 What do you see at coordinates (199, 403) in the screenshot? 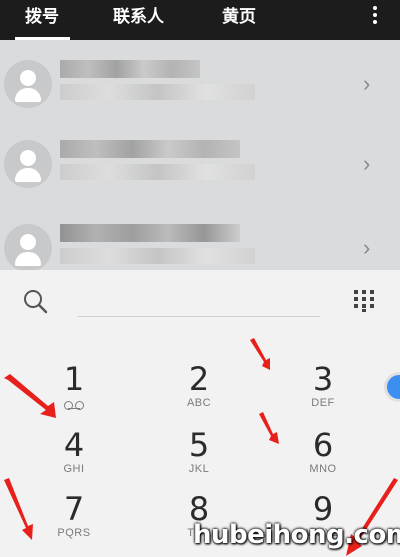
I see `key-letters: ABC` at bounding box center [199, 403].